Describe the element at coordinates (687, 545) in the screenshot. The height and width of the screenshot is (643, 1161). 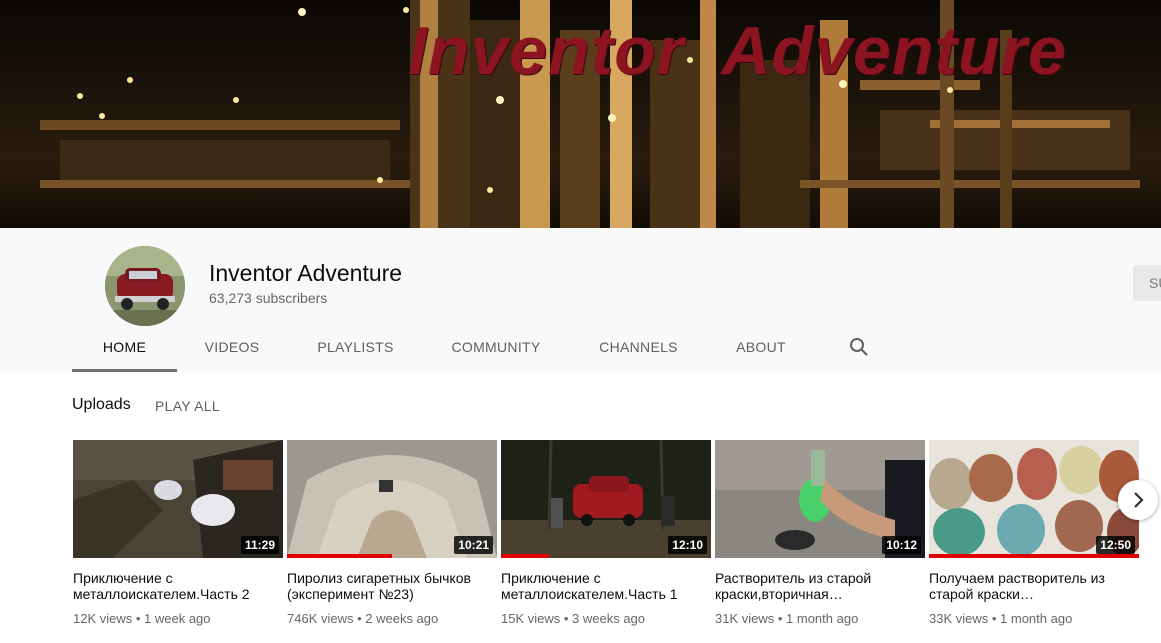
I see `video-duration: 12:10` at that location.